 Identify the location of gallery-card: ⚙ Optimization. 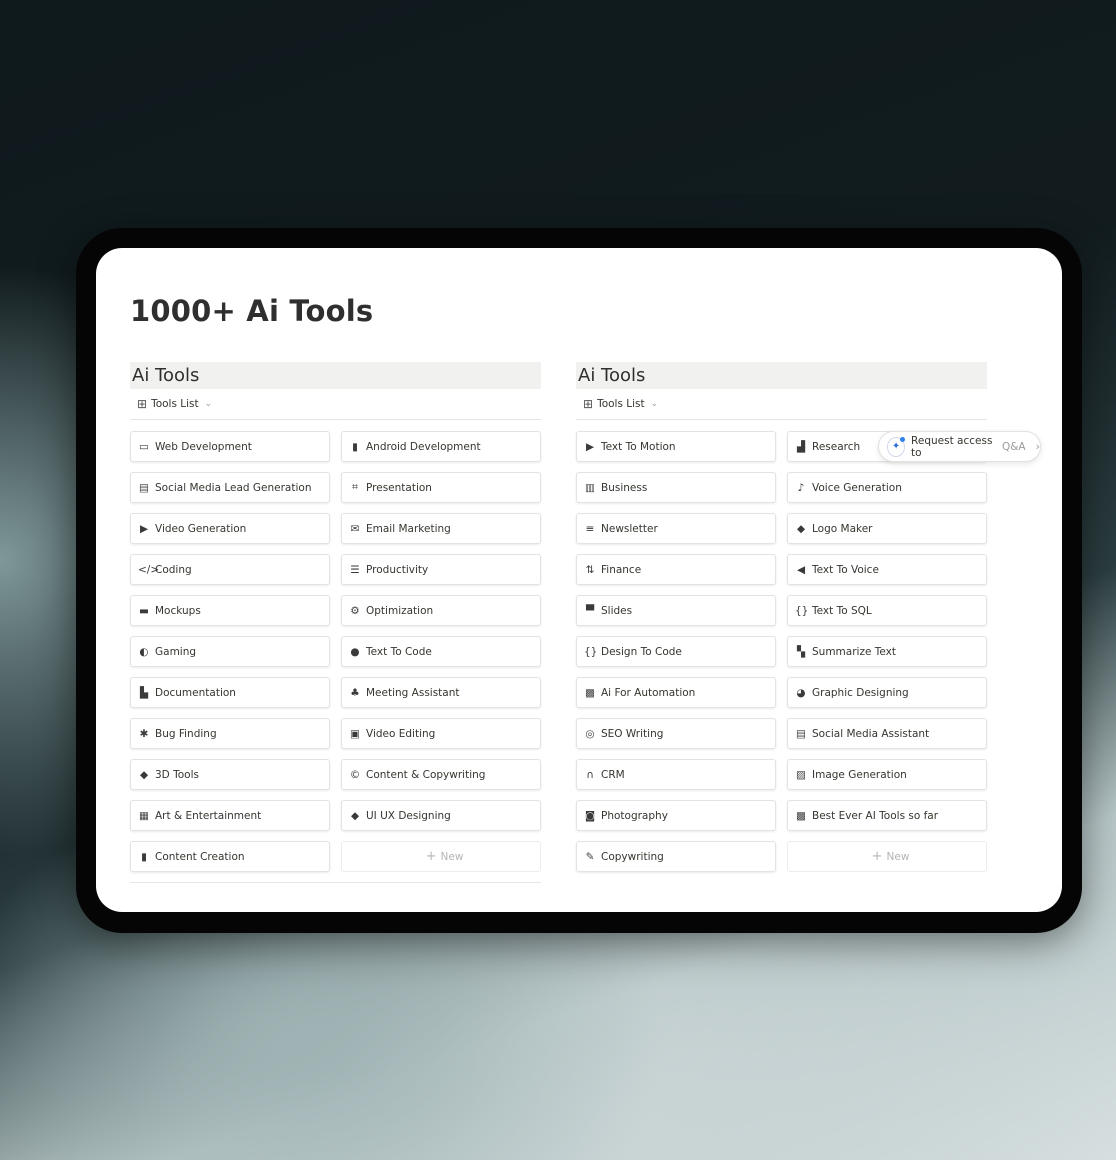
(441, 610).